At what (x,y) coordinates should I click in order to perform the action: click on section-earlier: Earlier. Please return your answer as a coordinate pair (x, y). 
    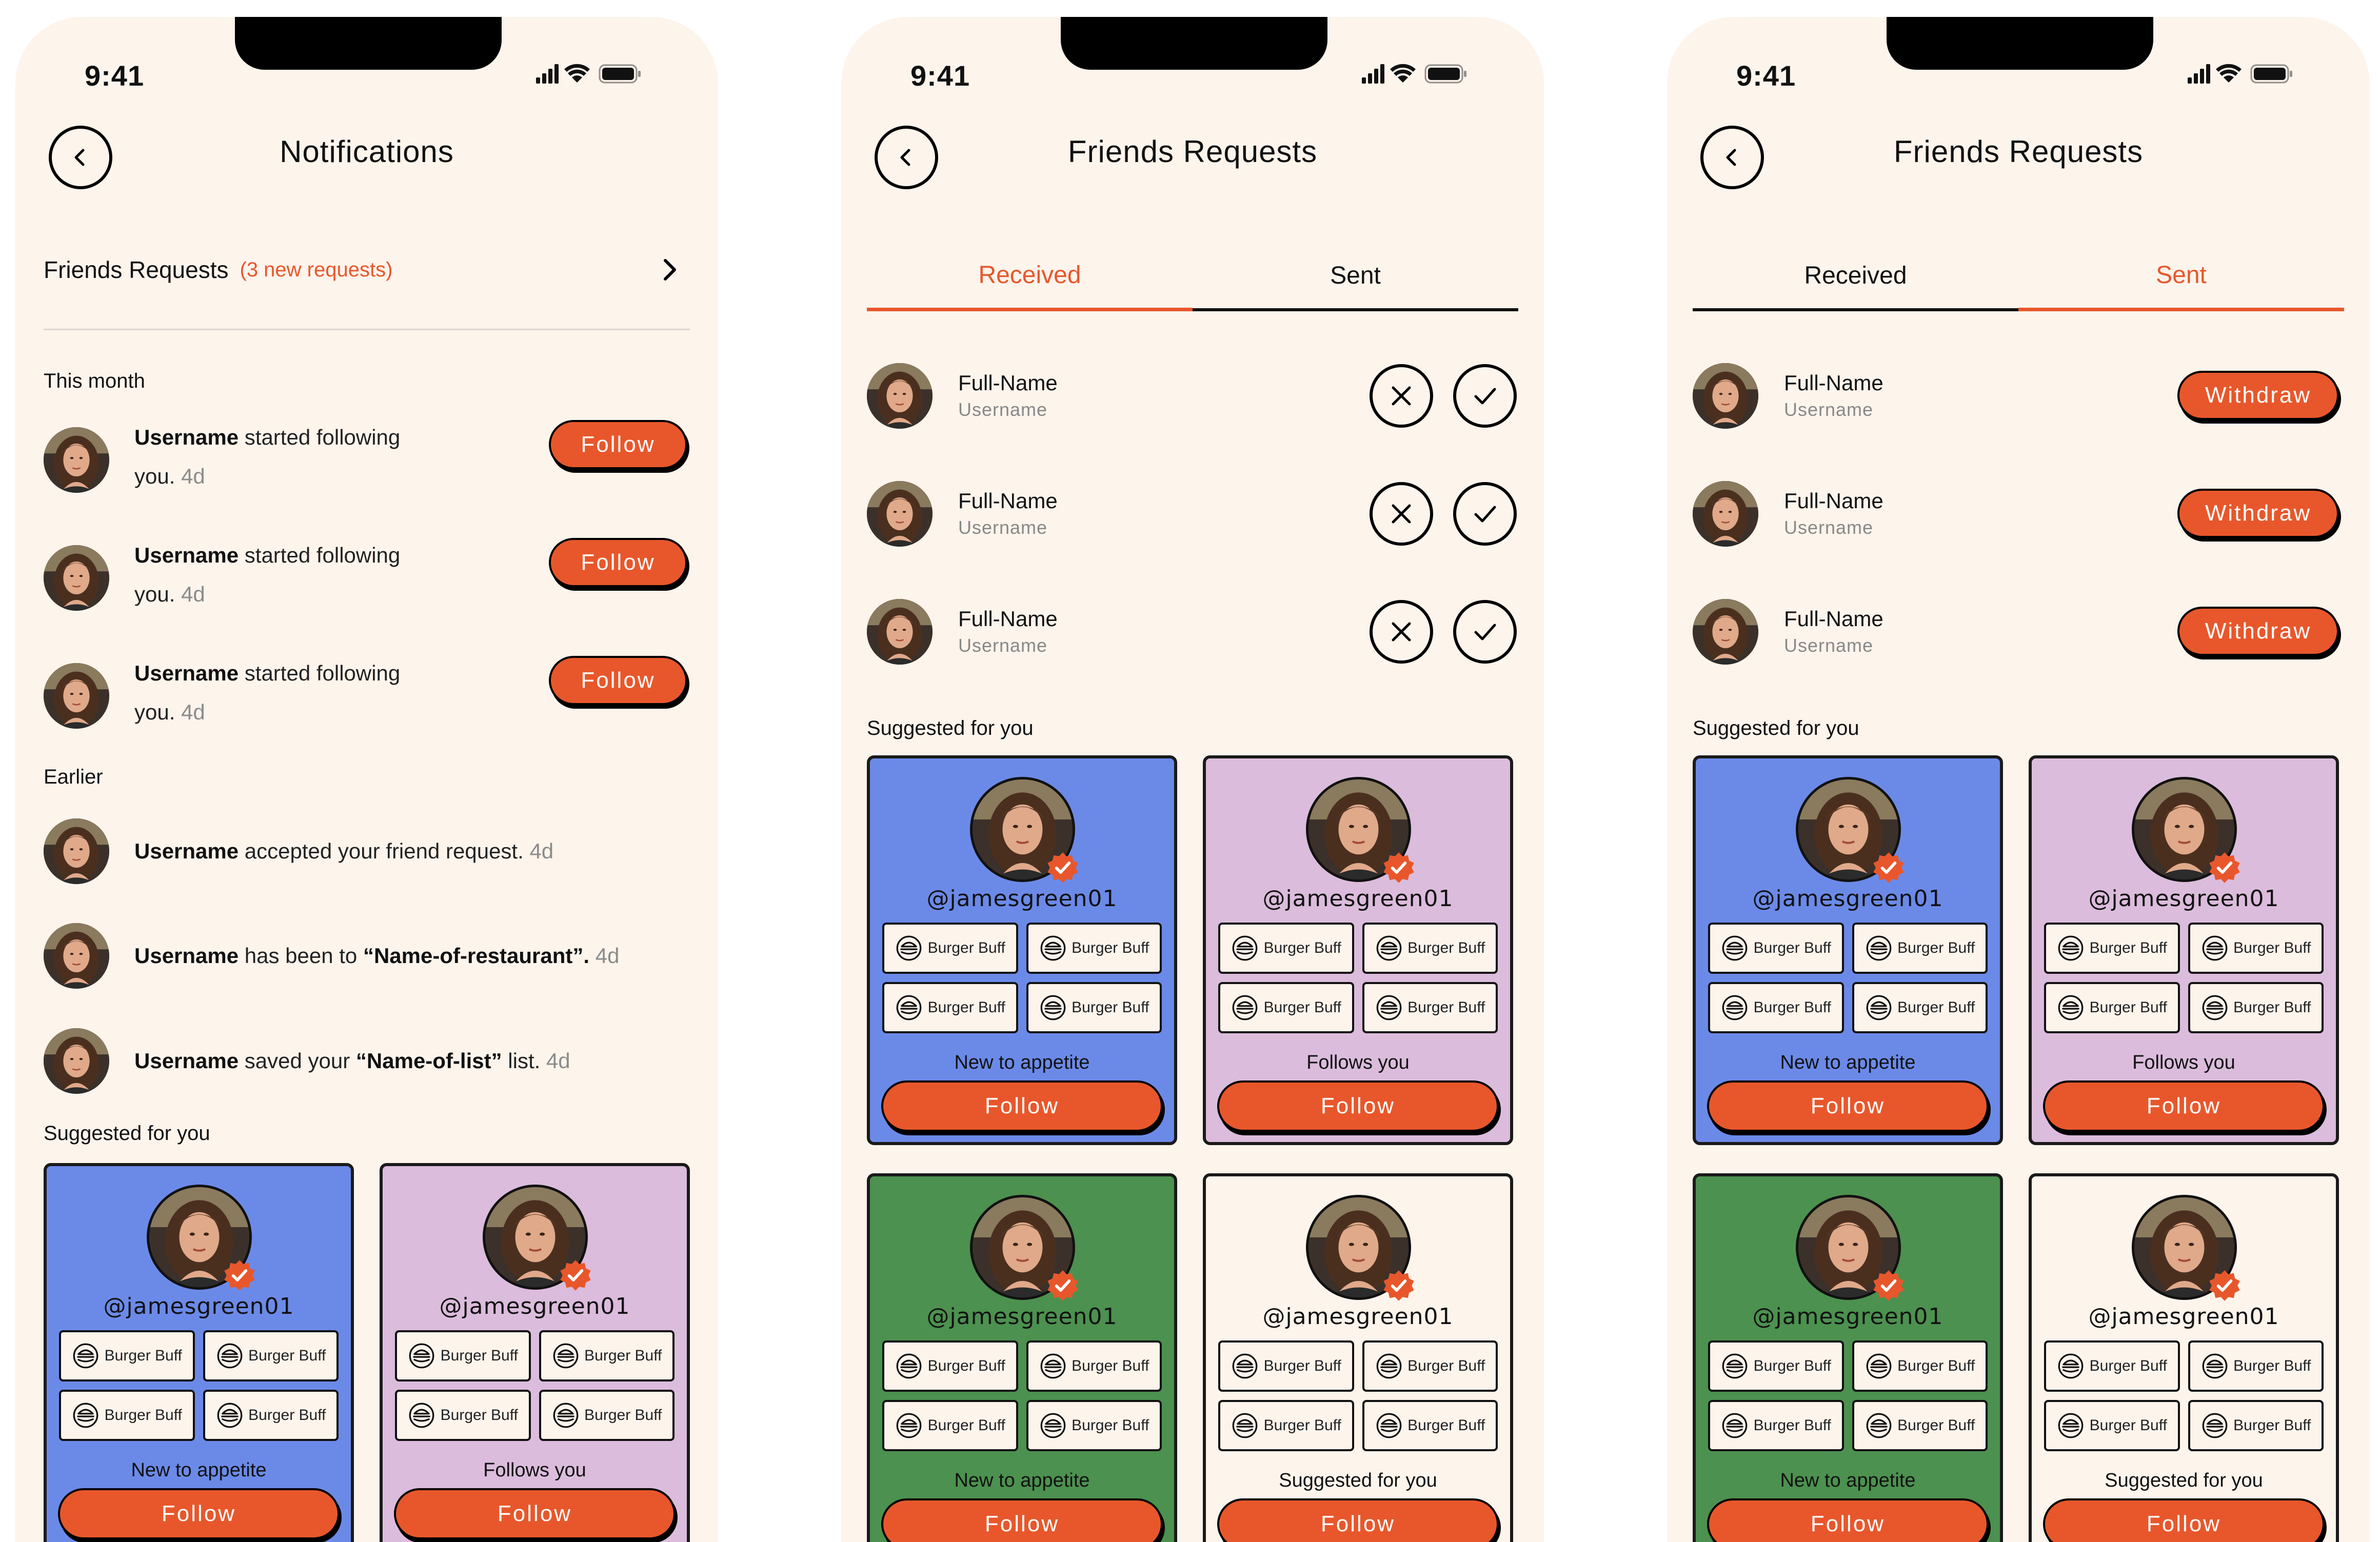
    Looking at the image, I should click on (73, 777).